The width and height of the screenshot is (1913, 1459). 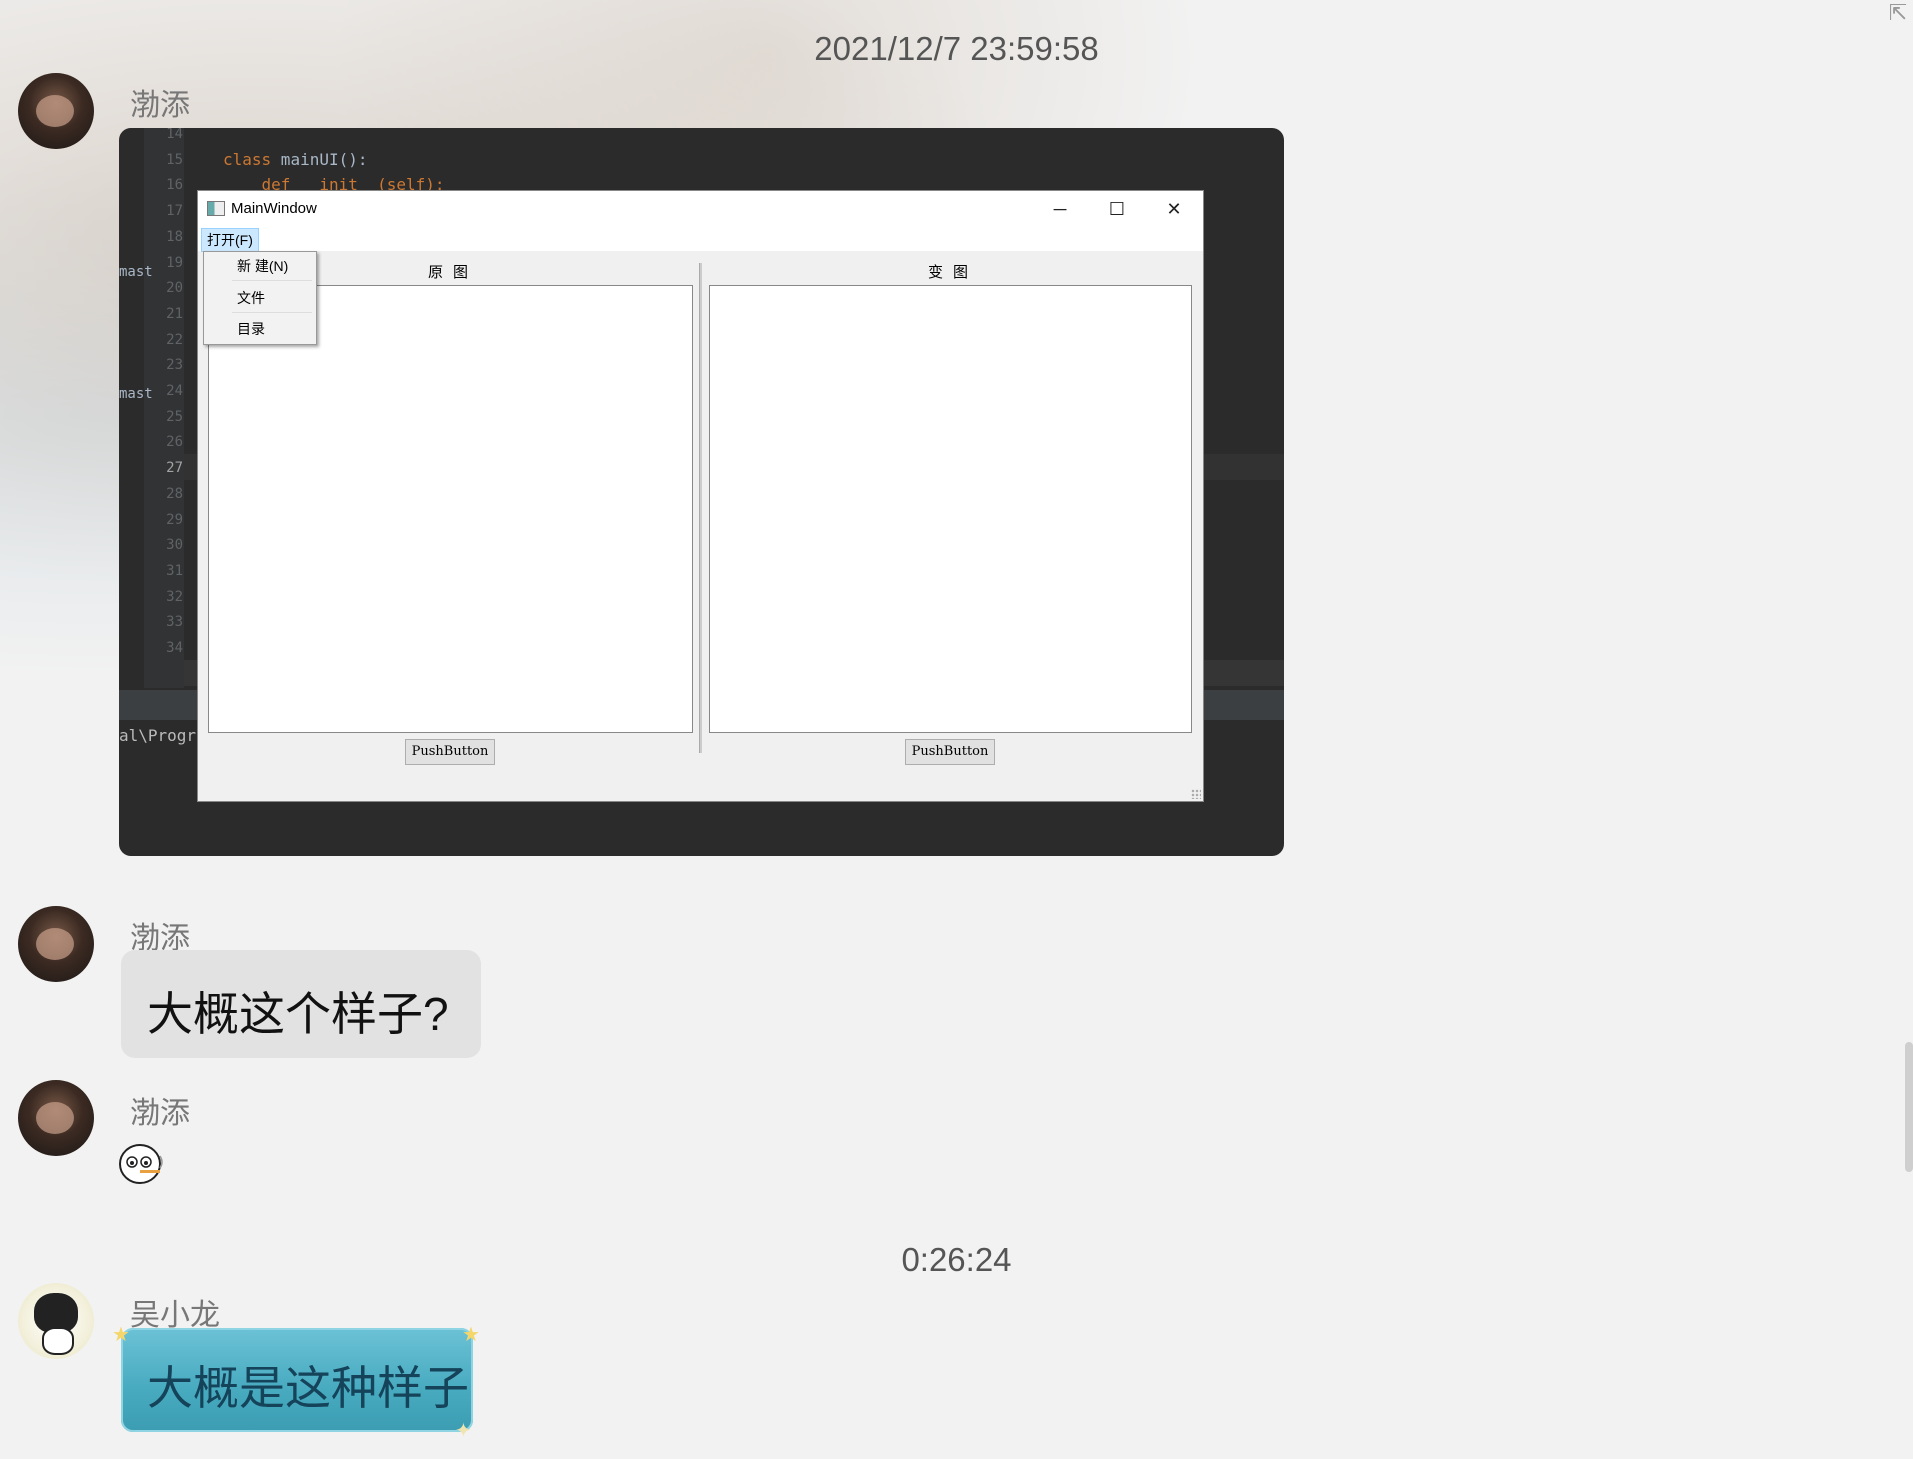 I want to click on code-line: class mainUI():, so click(x=295, y=159).